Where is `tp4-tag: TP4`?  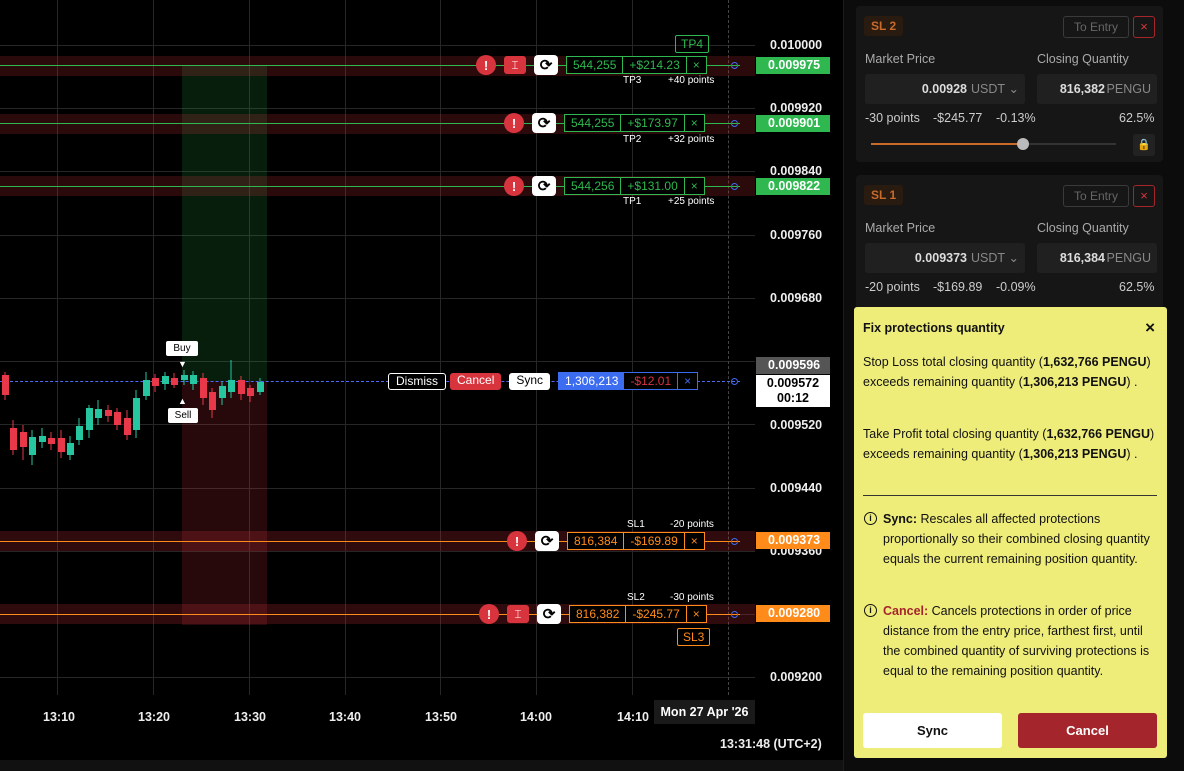 tp4-tag: TP4 is located at coordinates (692, 44).